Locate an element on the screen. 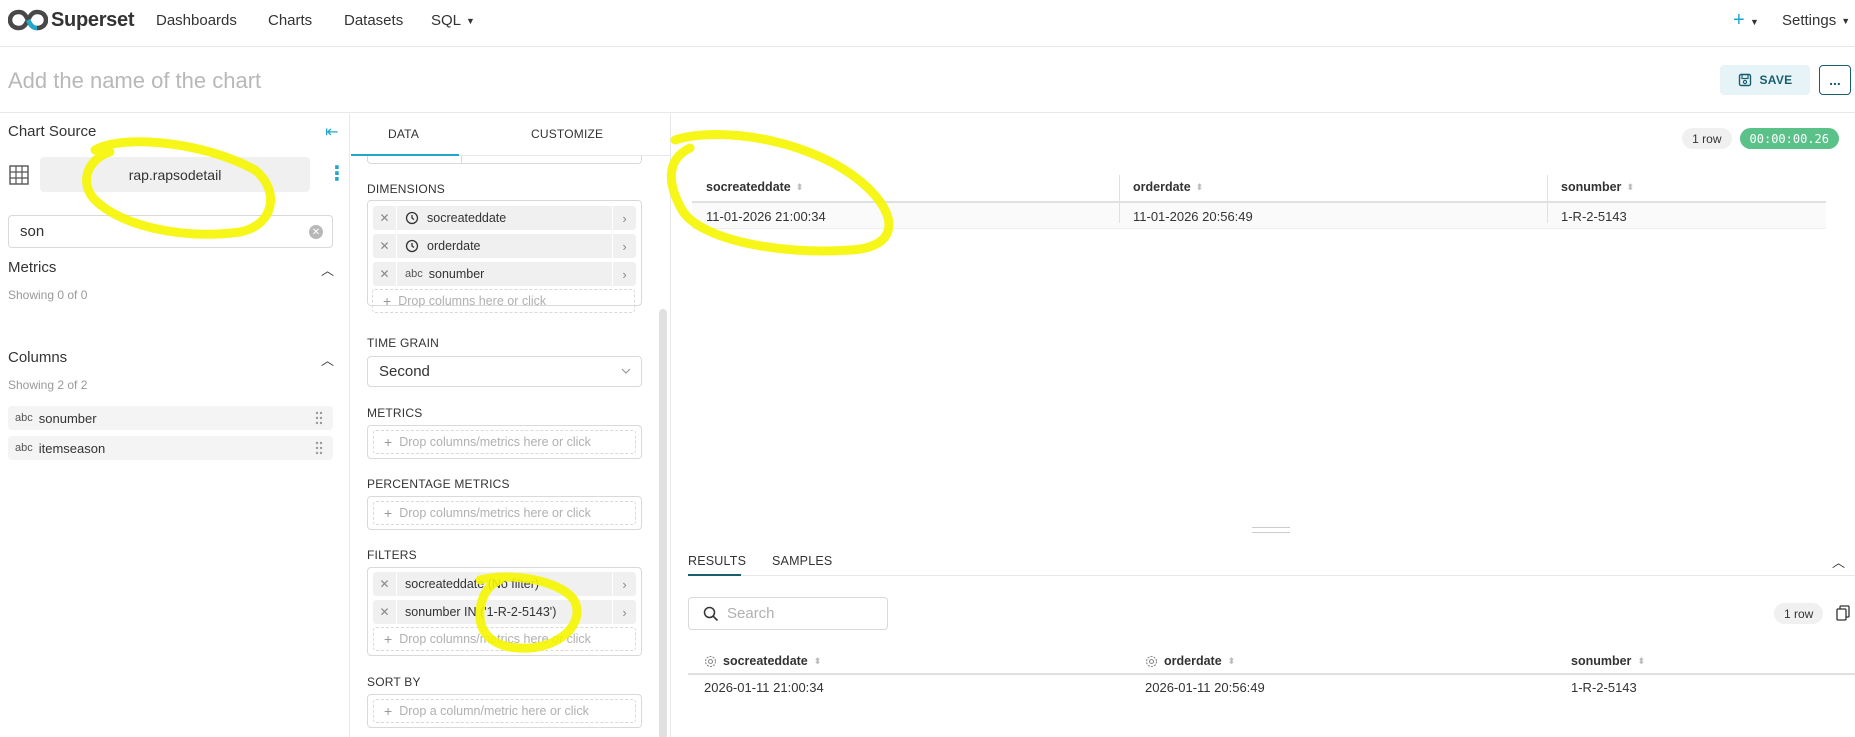 The image size is (1855, 737). panel-resize-handle is located at coordinates (1271, 530).